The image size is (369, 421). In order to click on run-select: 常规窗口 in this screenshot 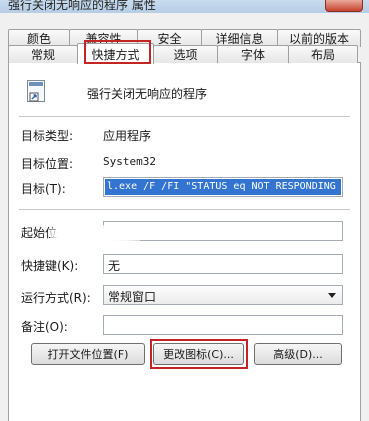, I will do `click(223, 295)`.